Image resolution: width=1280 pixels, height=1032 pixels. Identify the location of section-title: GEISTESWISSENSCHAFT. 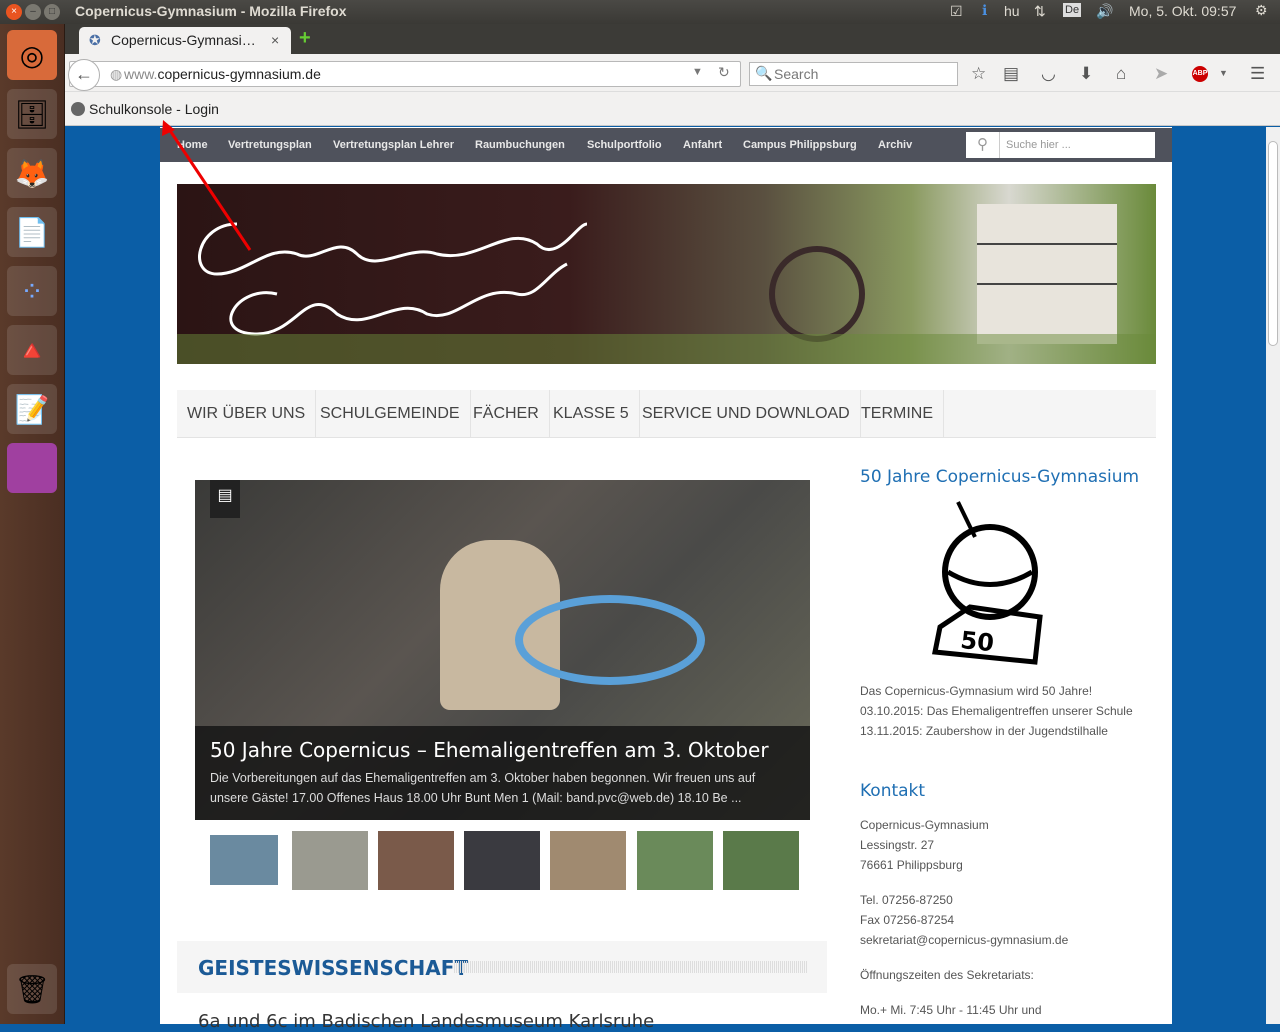
(333, 968).